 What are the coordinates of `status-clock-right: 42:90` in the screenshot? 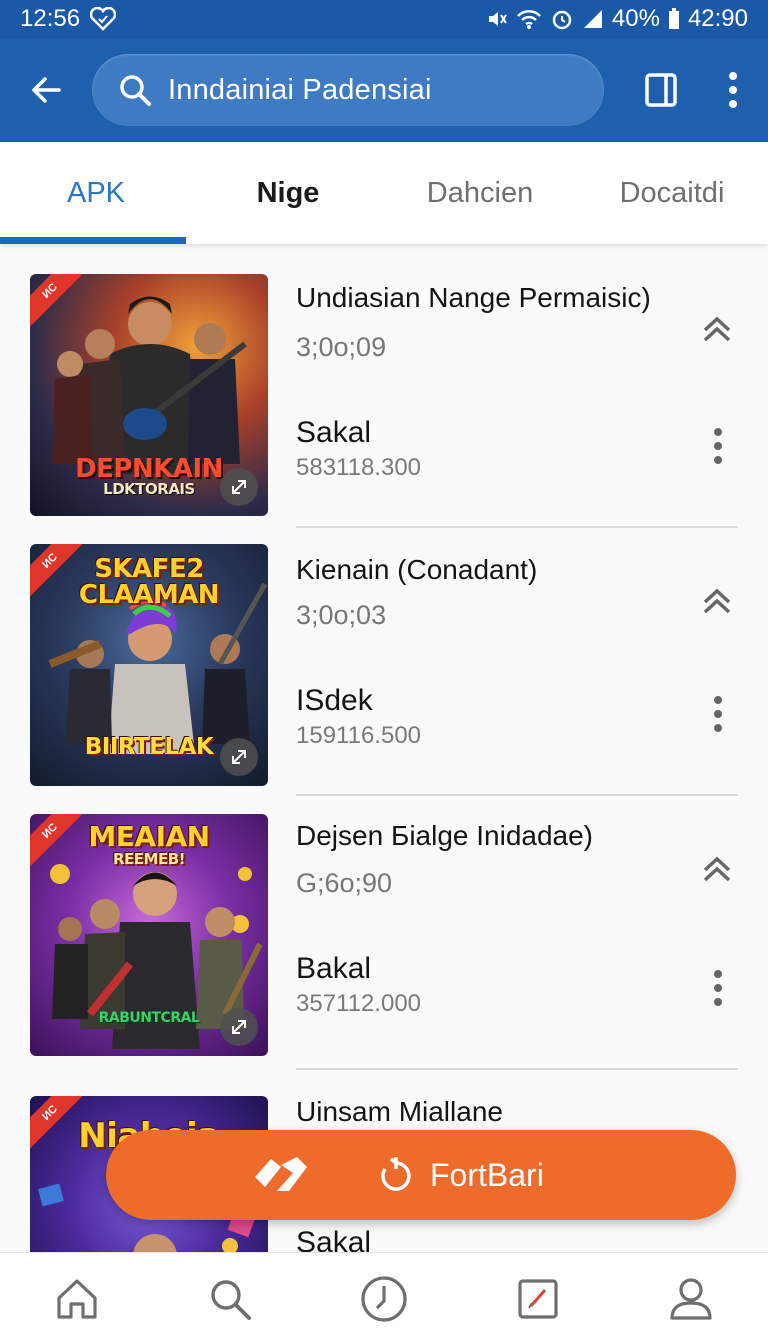 It's located at (717, 18).